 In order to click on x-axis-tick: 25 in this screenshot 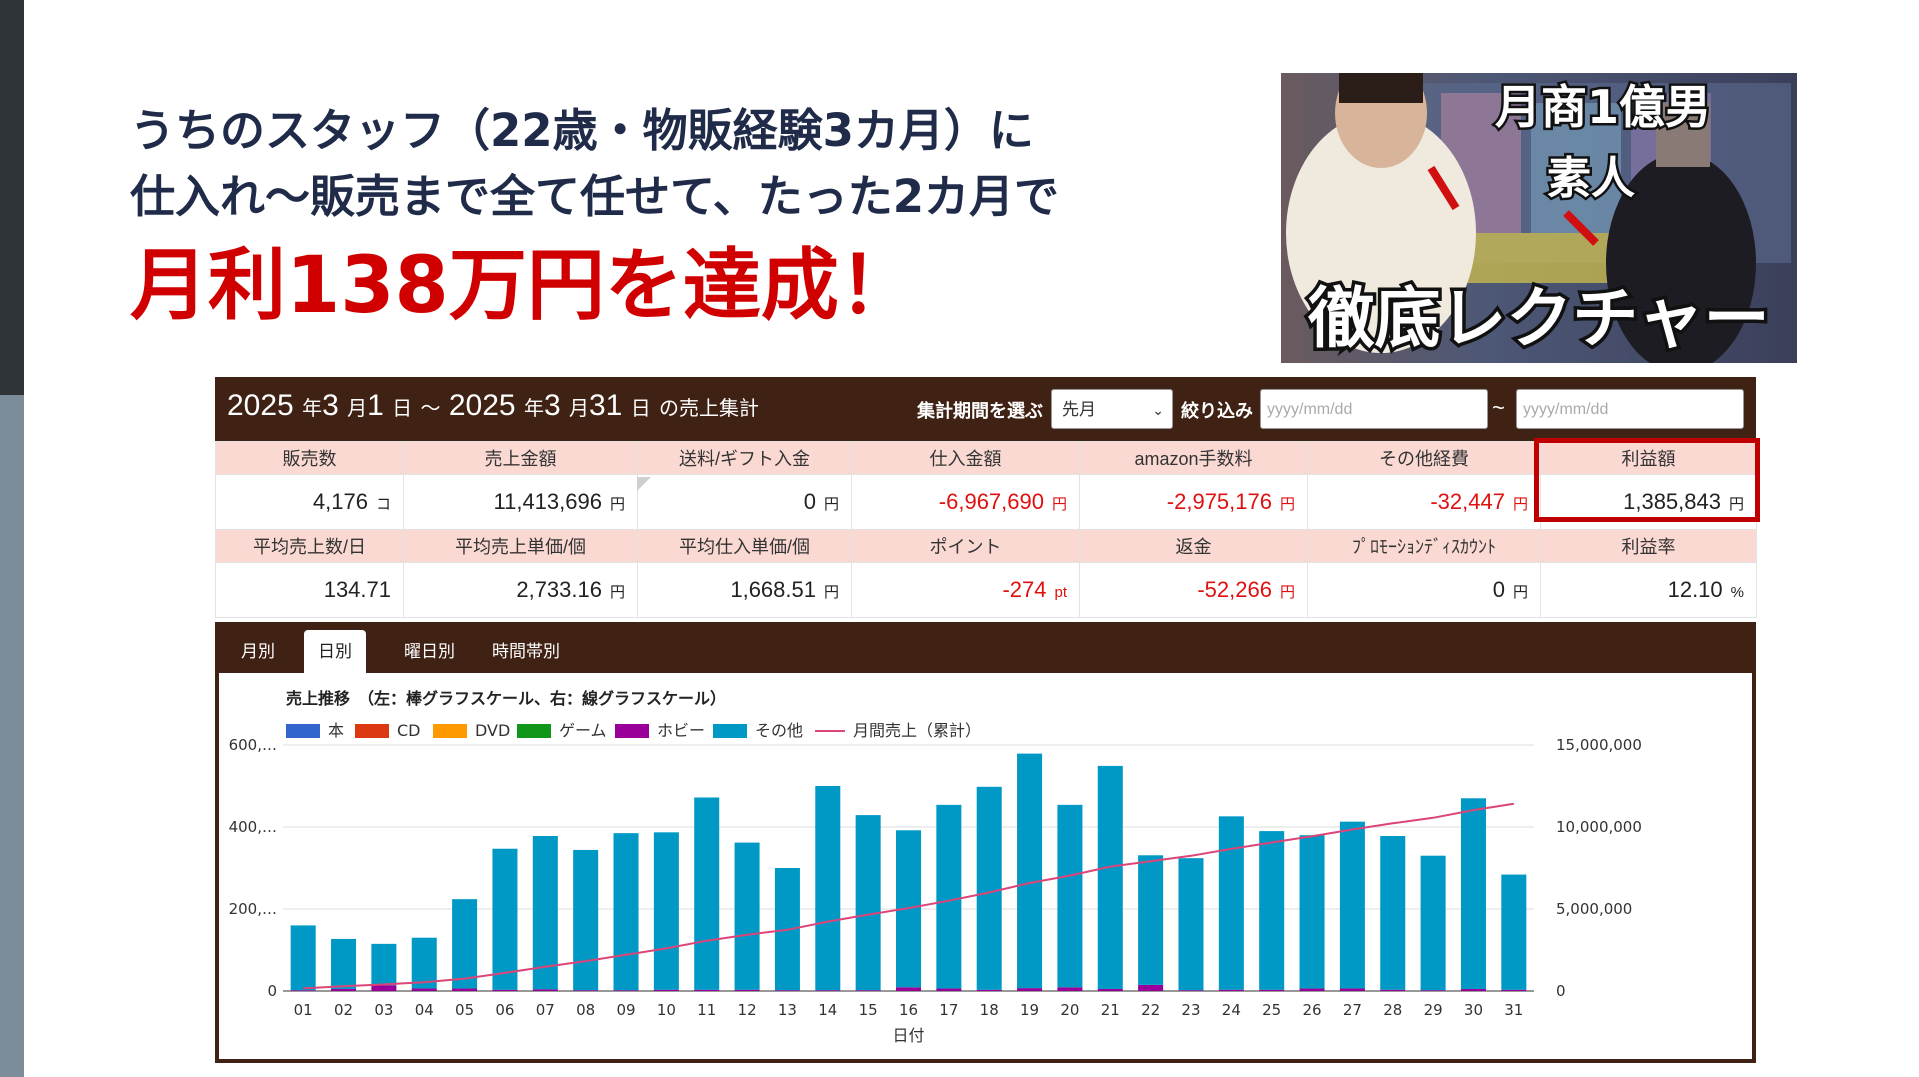, I will do `click(1271, 1010)`.